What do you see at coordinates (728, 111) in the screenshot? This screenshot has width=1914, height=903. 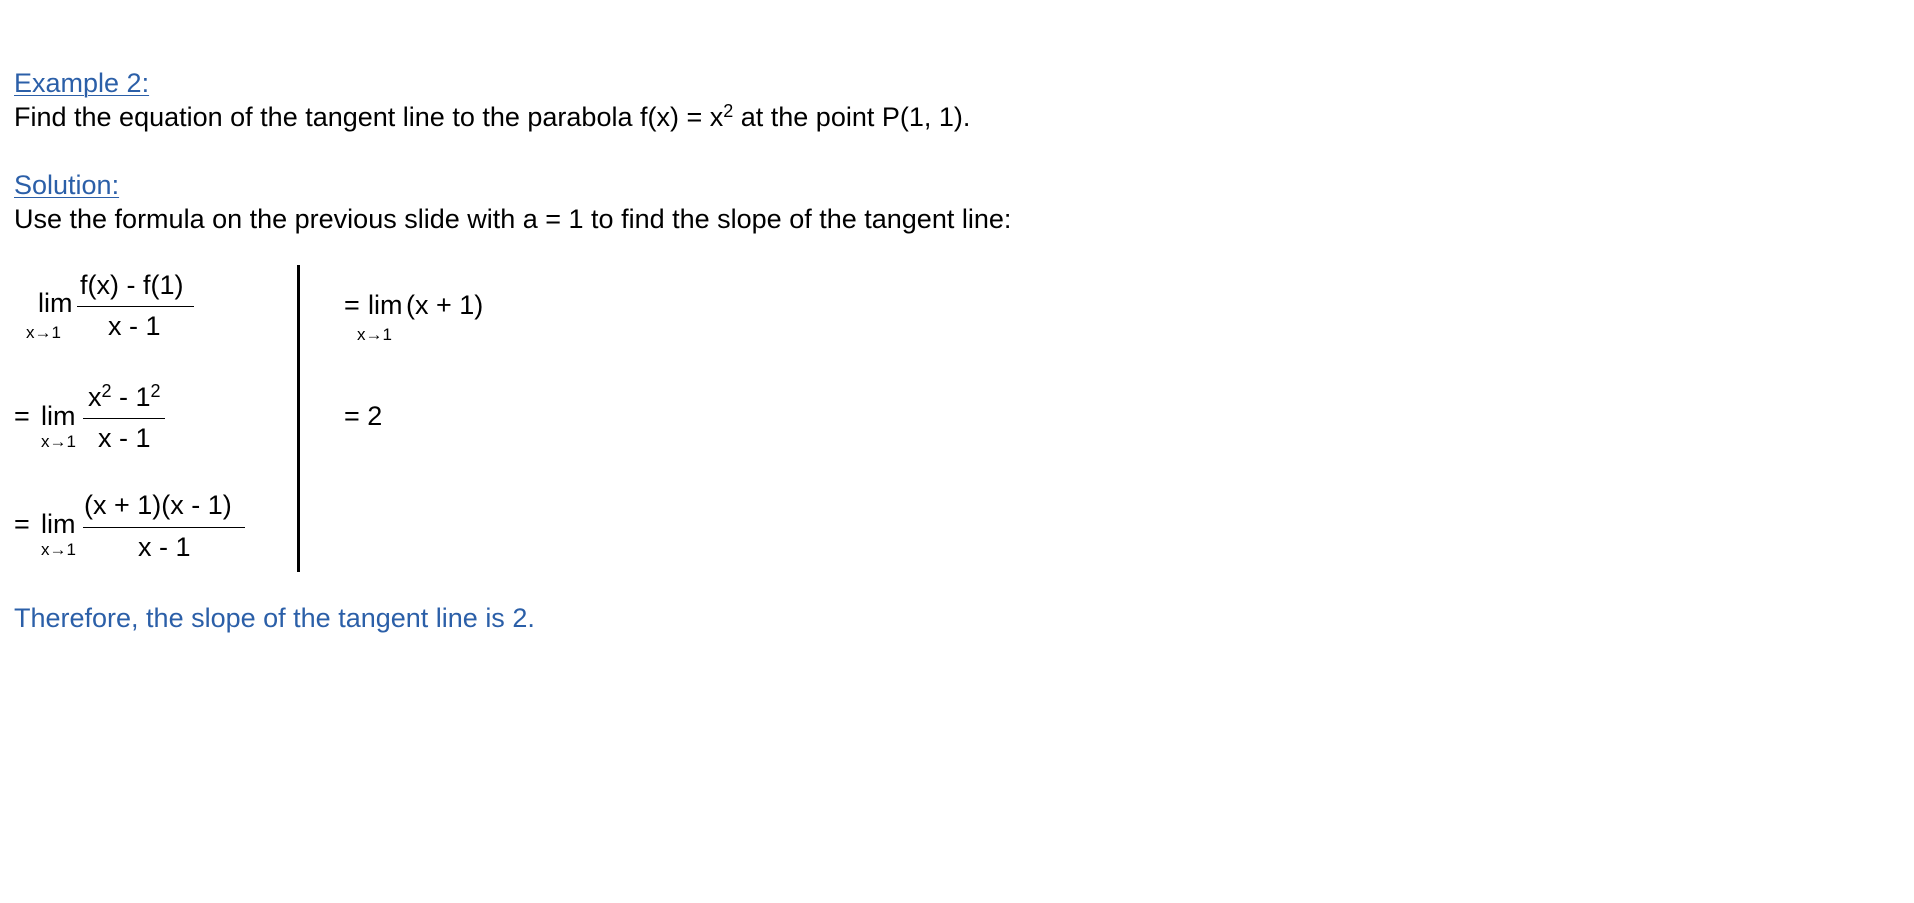 I see `problem-exponent: 2` at bounding box center [728, 111].